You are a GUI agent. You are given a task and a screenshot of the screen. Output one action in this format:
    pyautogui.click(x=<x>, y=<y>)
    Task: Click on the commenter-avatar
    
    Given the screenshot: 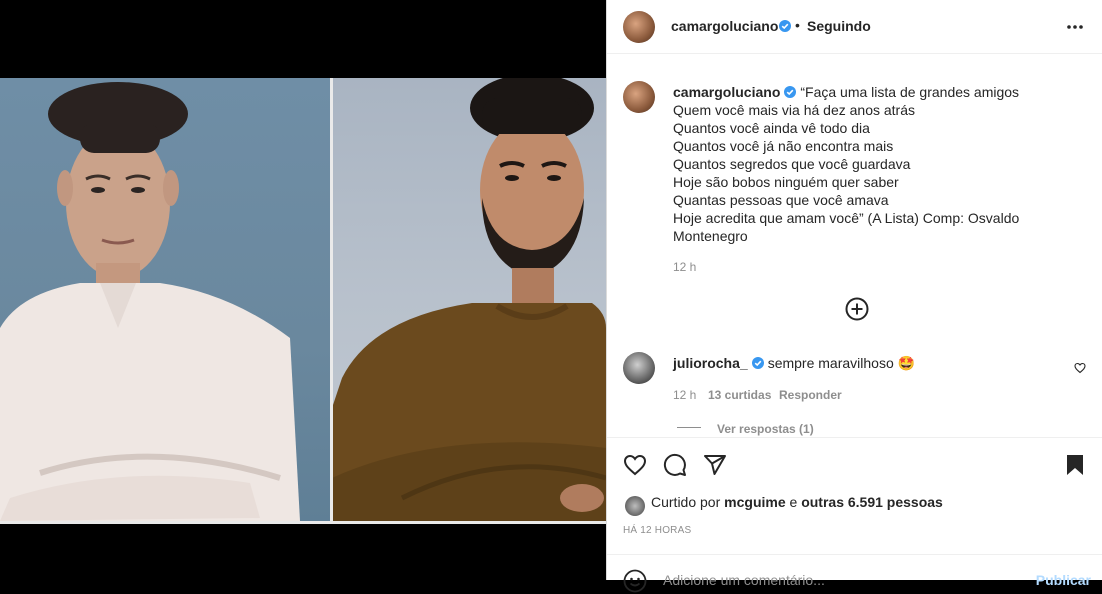 What is the action you would take?
    pyautogui.click(x=639, y=368)
    